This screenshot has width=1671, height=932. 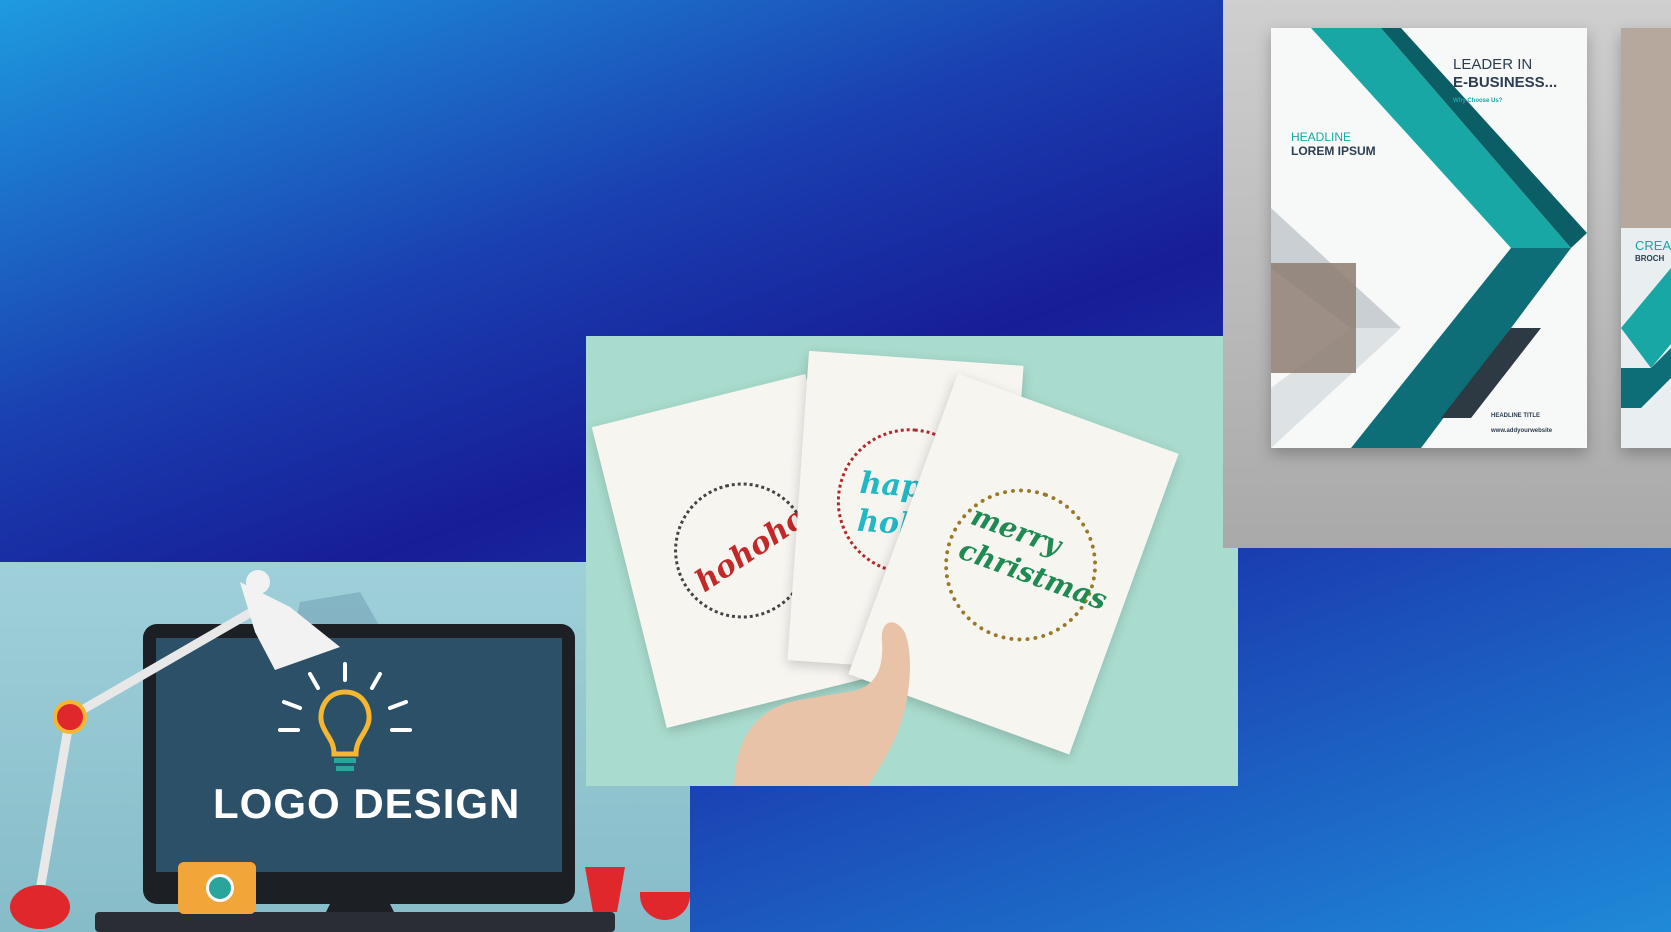 What do you see at coordinates (1653, 245) in the screenshot?
I see `brochure-page-2-text-1: CREA` at bounding box center [1653, 245].